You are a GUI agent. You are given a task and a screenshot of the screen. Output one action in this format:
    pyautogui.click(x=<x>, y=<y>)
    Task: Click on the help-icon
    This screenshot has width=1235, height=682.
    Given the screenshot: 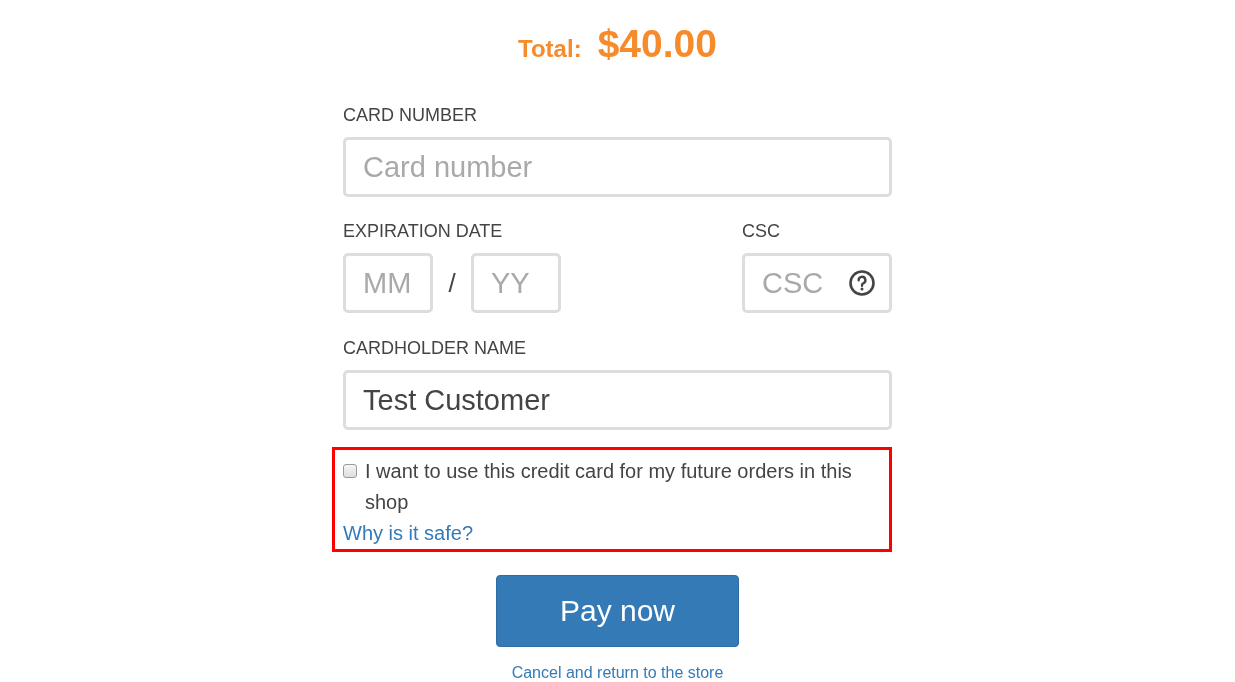 What is the action you would take?
    pyautogui.click(x=862, y=283)
    